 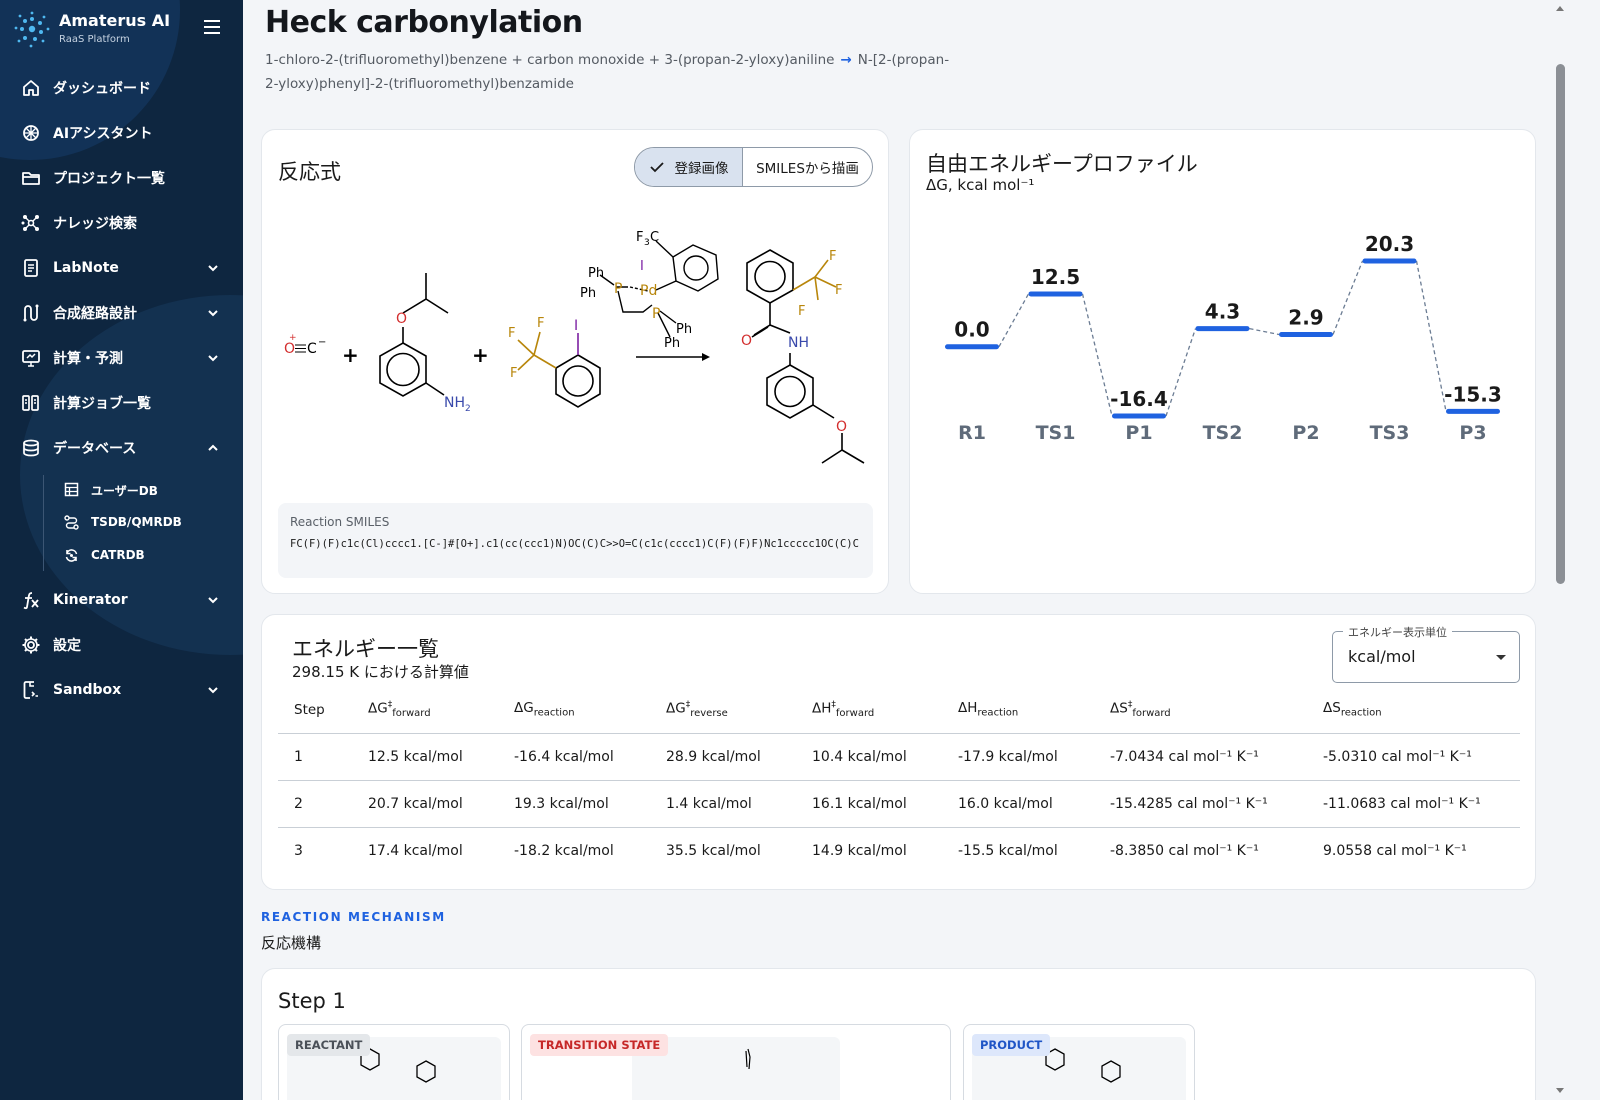 I want to click on table-cell: 35.5 kcal/mol, so click(x=713, y=850).